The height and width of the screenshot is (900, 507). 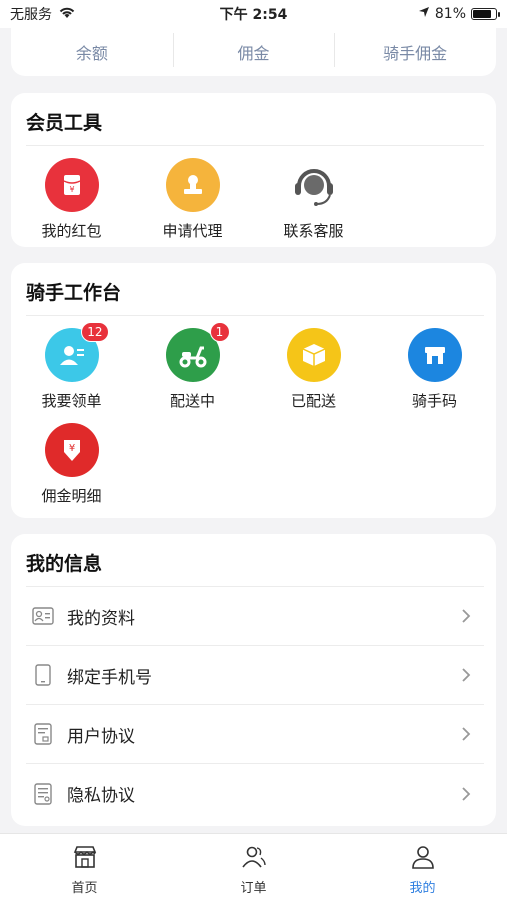 I want to click on commission-icon: ¥, so click(x=71, y=450).